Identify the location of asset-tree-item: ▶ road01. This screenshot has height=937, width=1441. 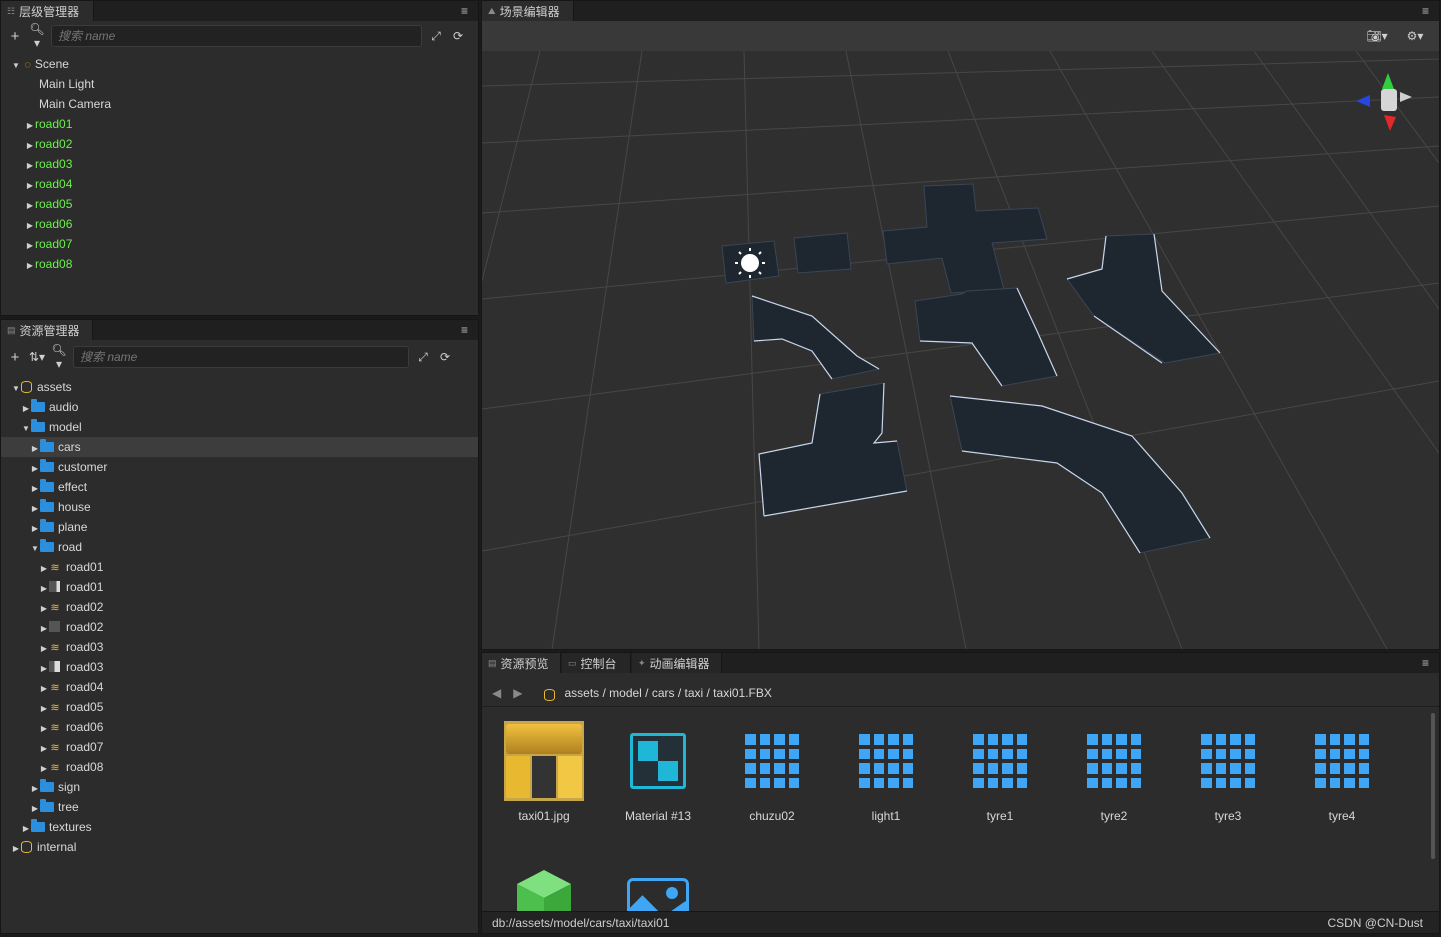
(239, 587).